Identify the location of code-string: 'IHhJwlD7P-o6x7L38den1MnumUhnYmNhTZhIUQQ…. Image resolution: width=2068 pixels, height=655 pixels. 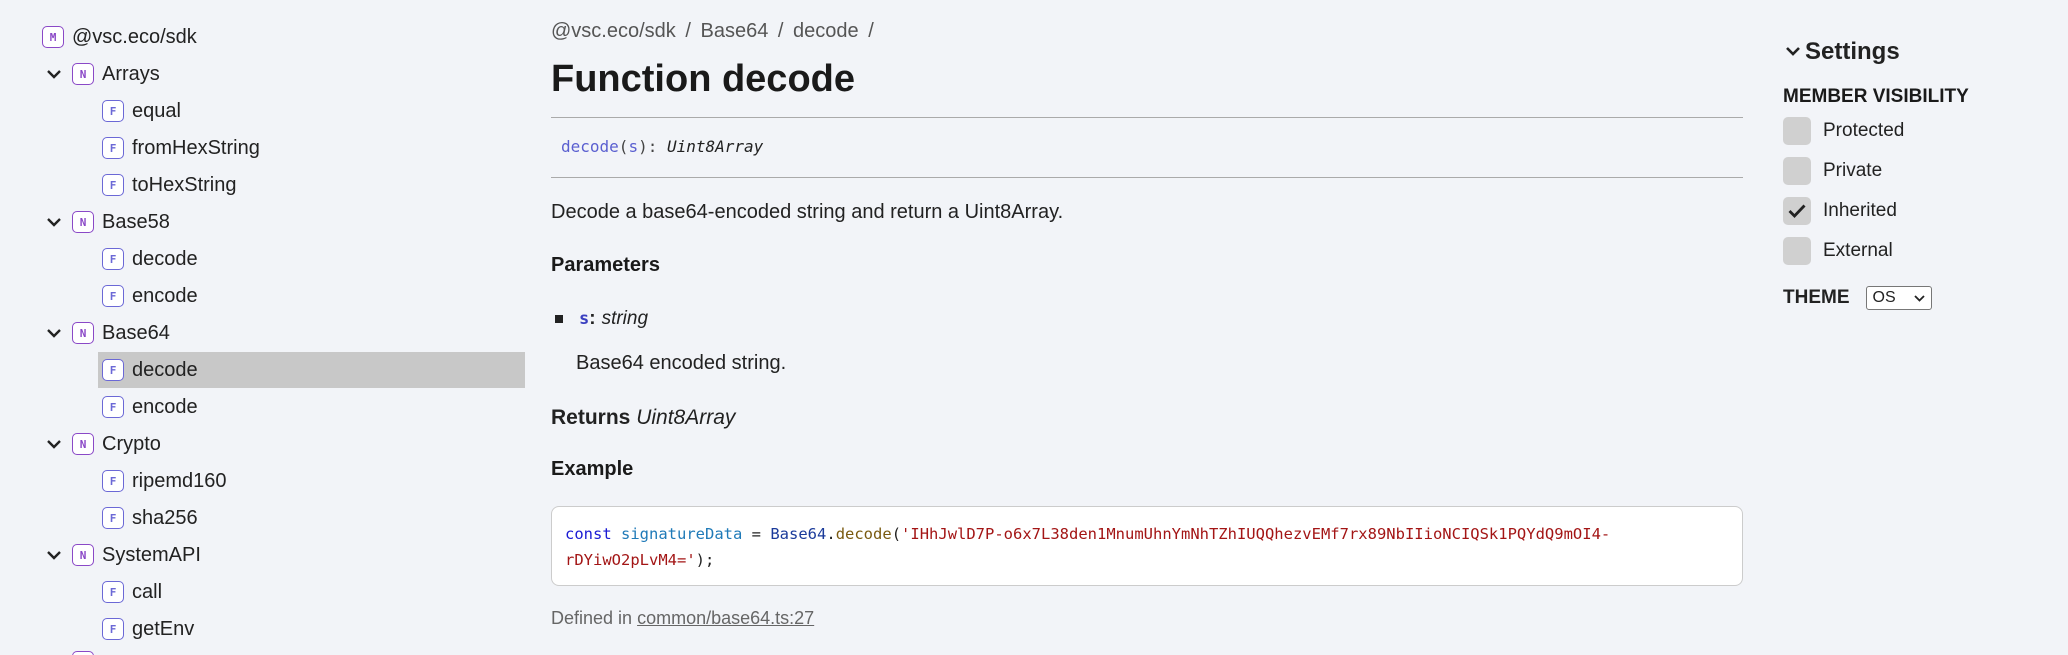
(1256, 534).